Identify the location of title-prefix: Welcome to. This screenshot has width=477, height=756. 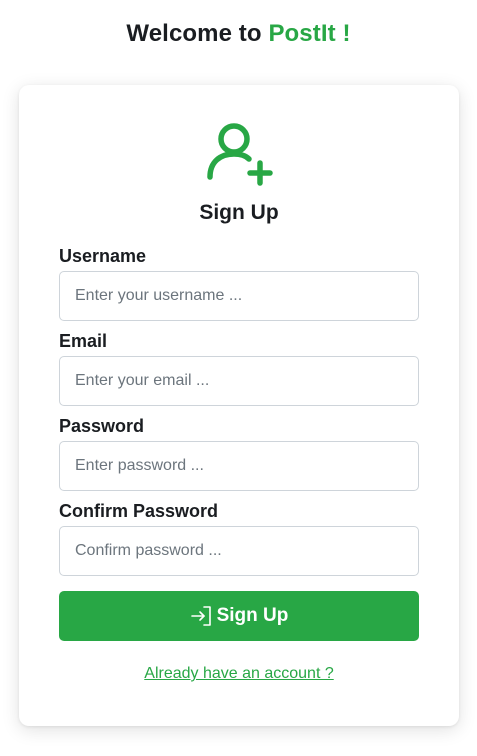
(197, 33).